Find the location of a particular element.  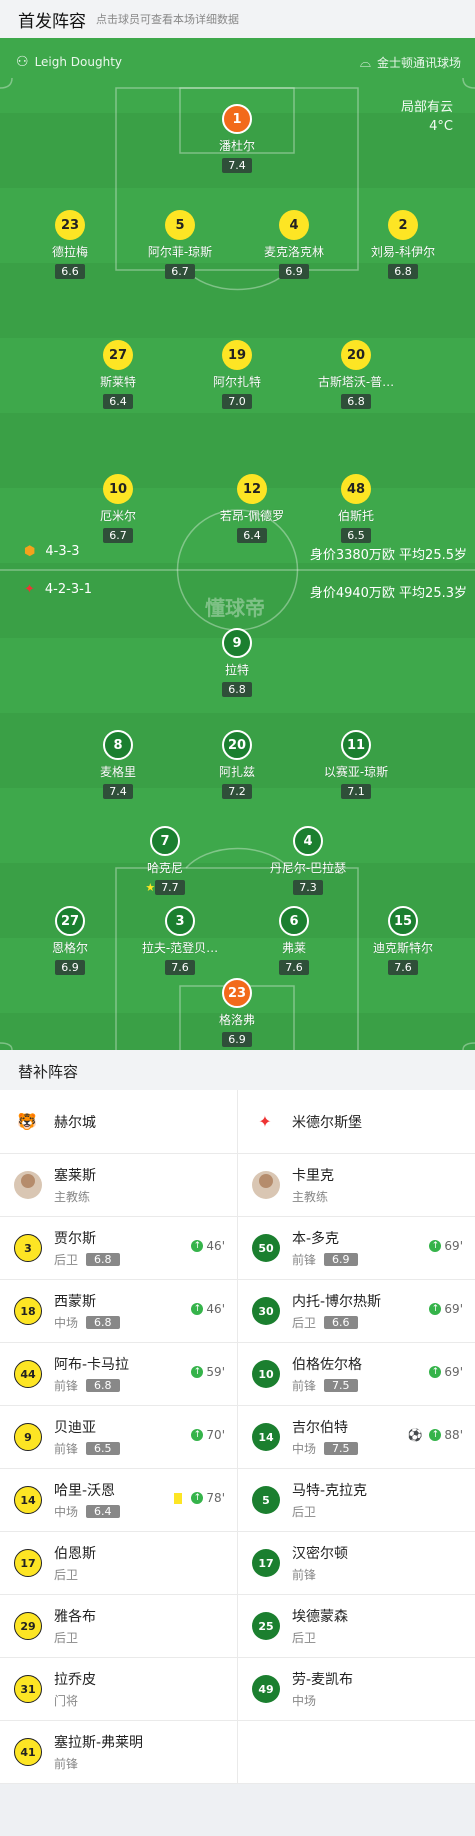

player-rating: 7.7 is located at coordinates (170, 887).